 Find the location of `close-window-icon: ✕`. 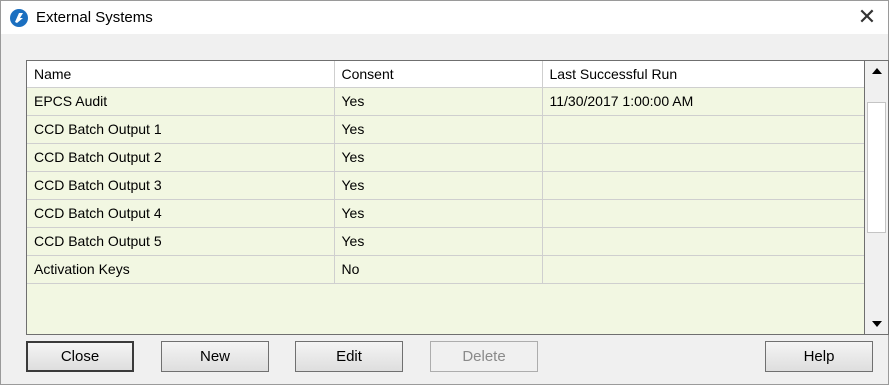

close-window-icon: ✕ is located at coordinates (867, 17).